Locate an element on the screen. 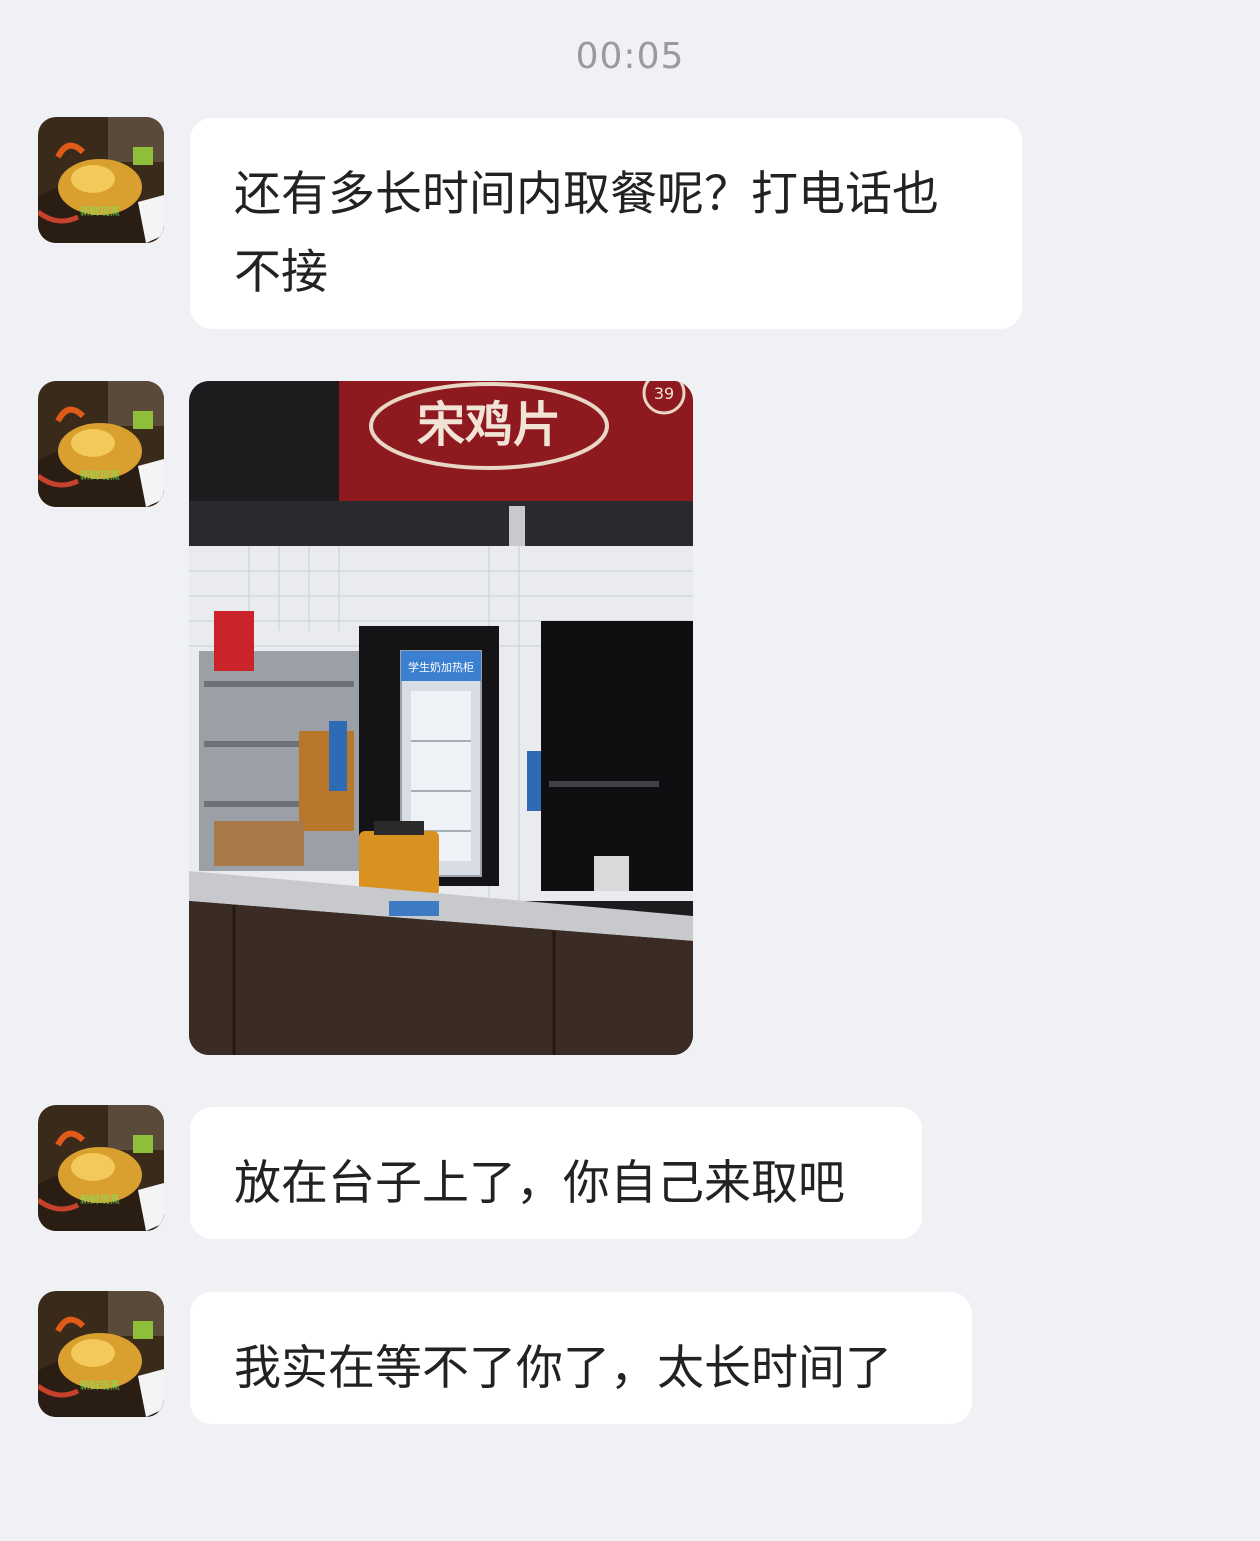 The image size is (1260, 1541). message-bubble: 还有多长时间内取餐呢？打电话也不接 is located at coordinates (606, 223).